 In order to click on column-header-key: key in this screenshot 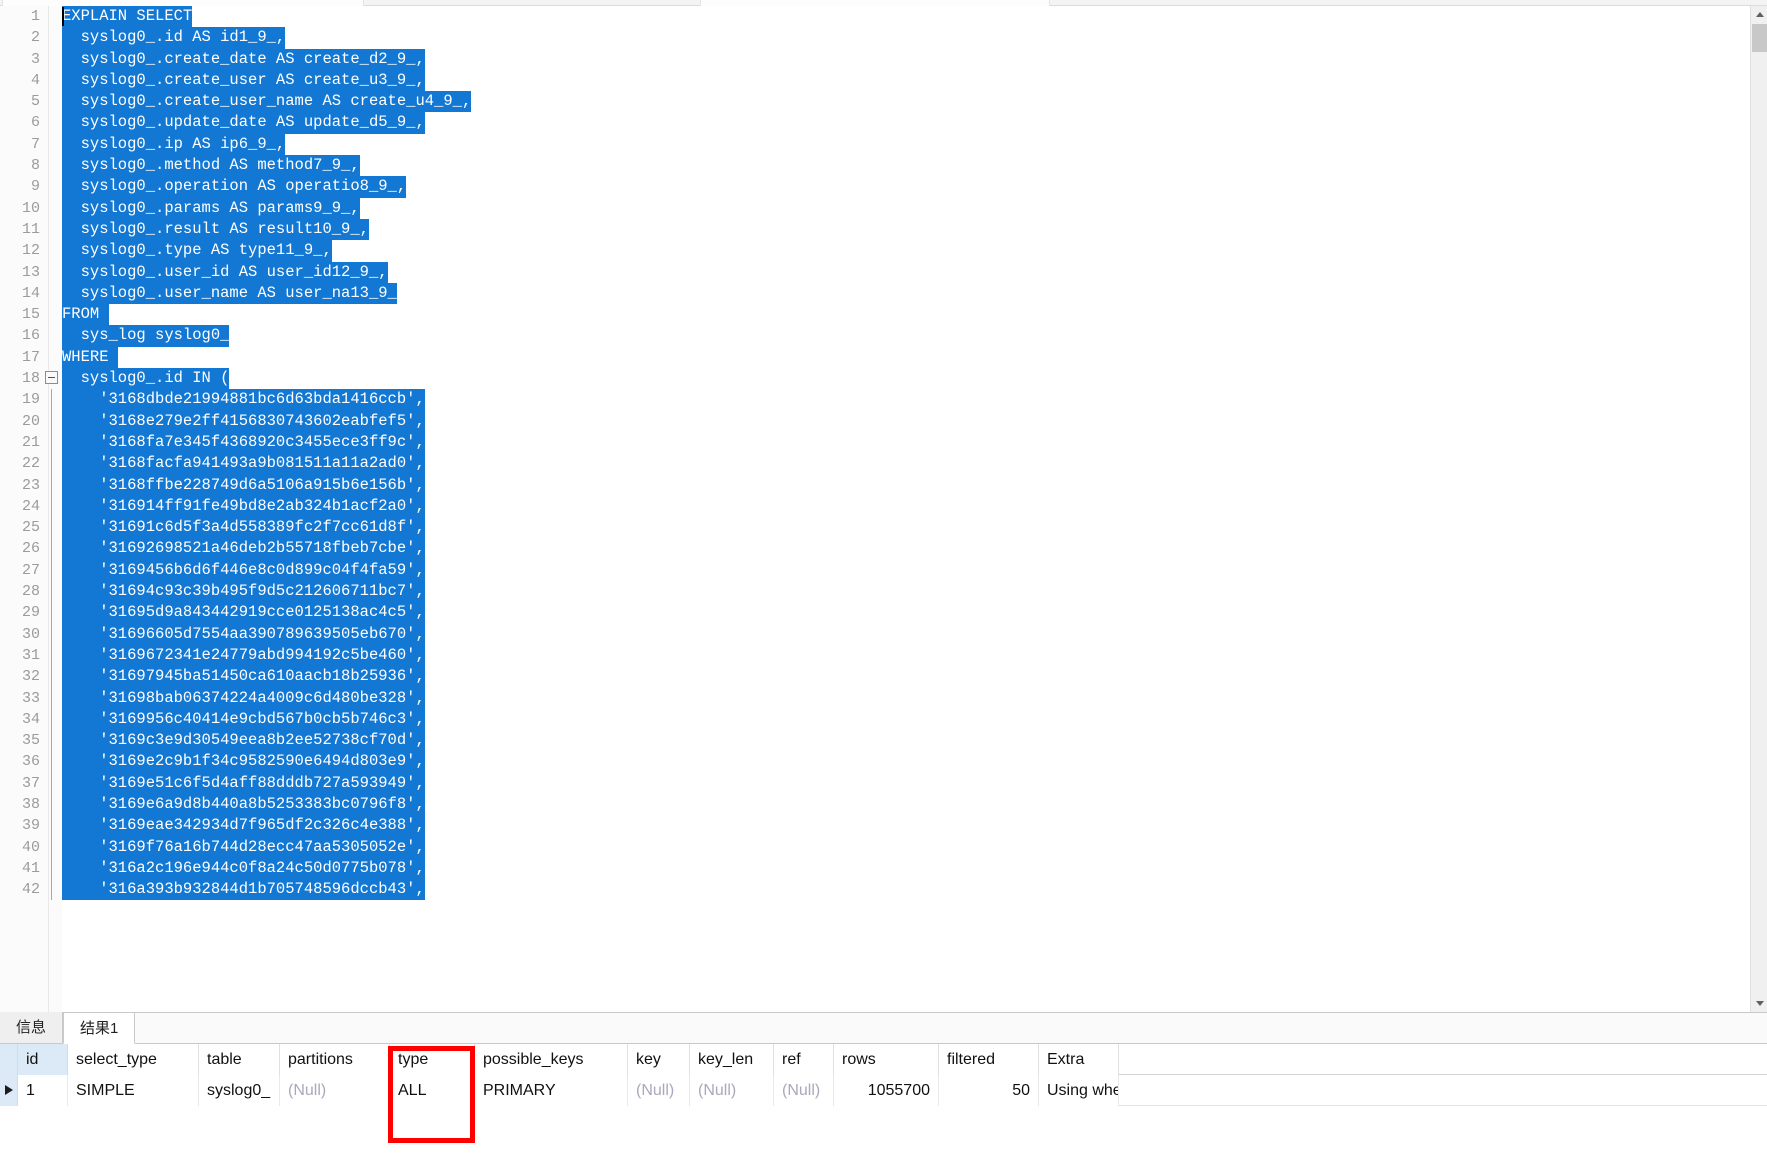, I will do `click(659, 1059)`.